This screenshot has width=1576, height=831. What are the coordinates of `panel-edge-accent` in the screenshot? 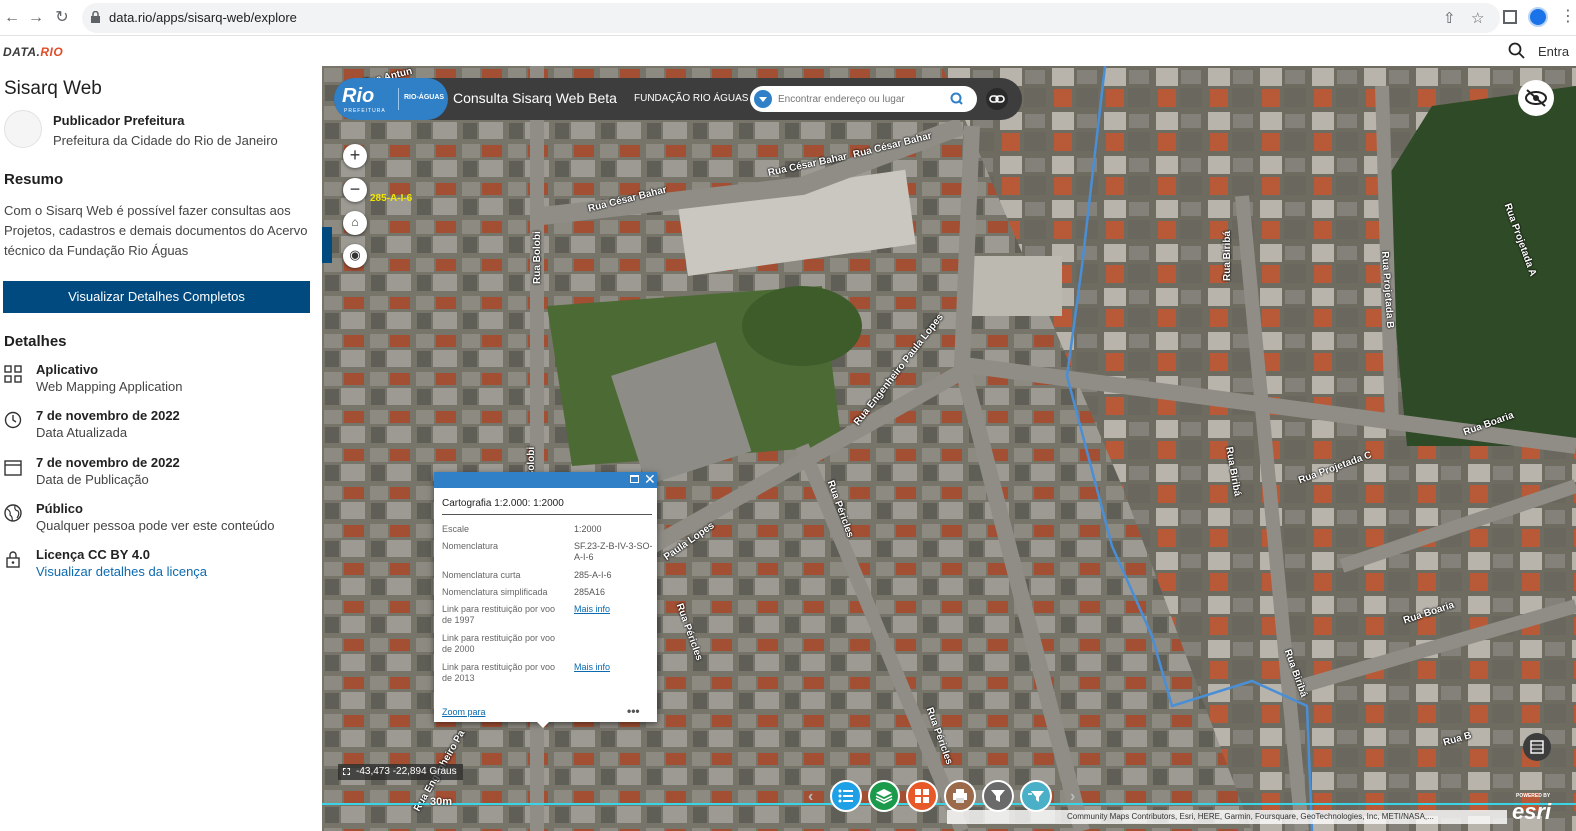 It's located at (327, 245).